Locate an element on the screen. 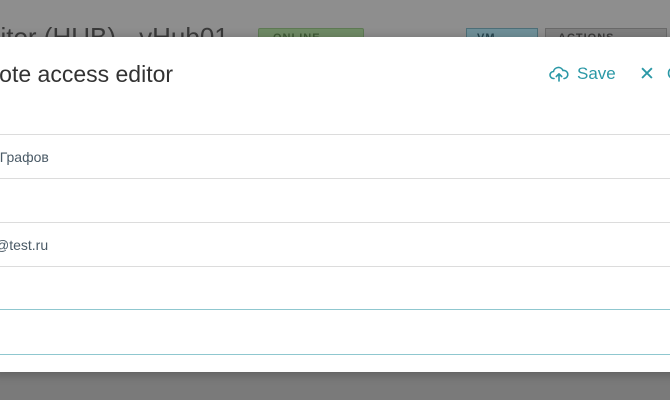 The height and width of the screenshot is (400, 670). background-footer is located at coordinates (335, 386).